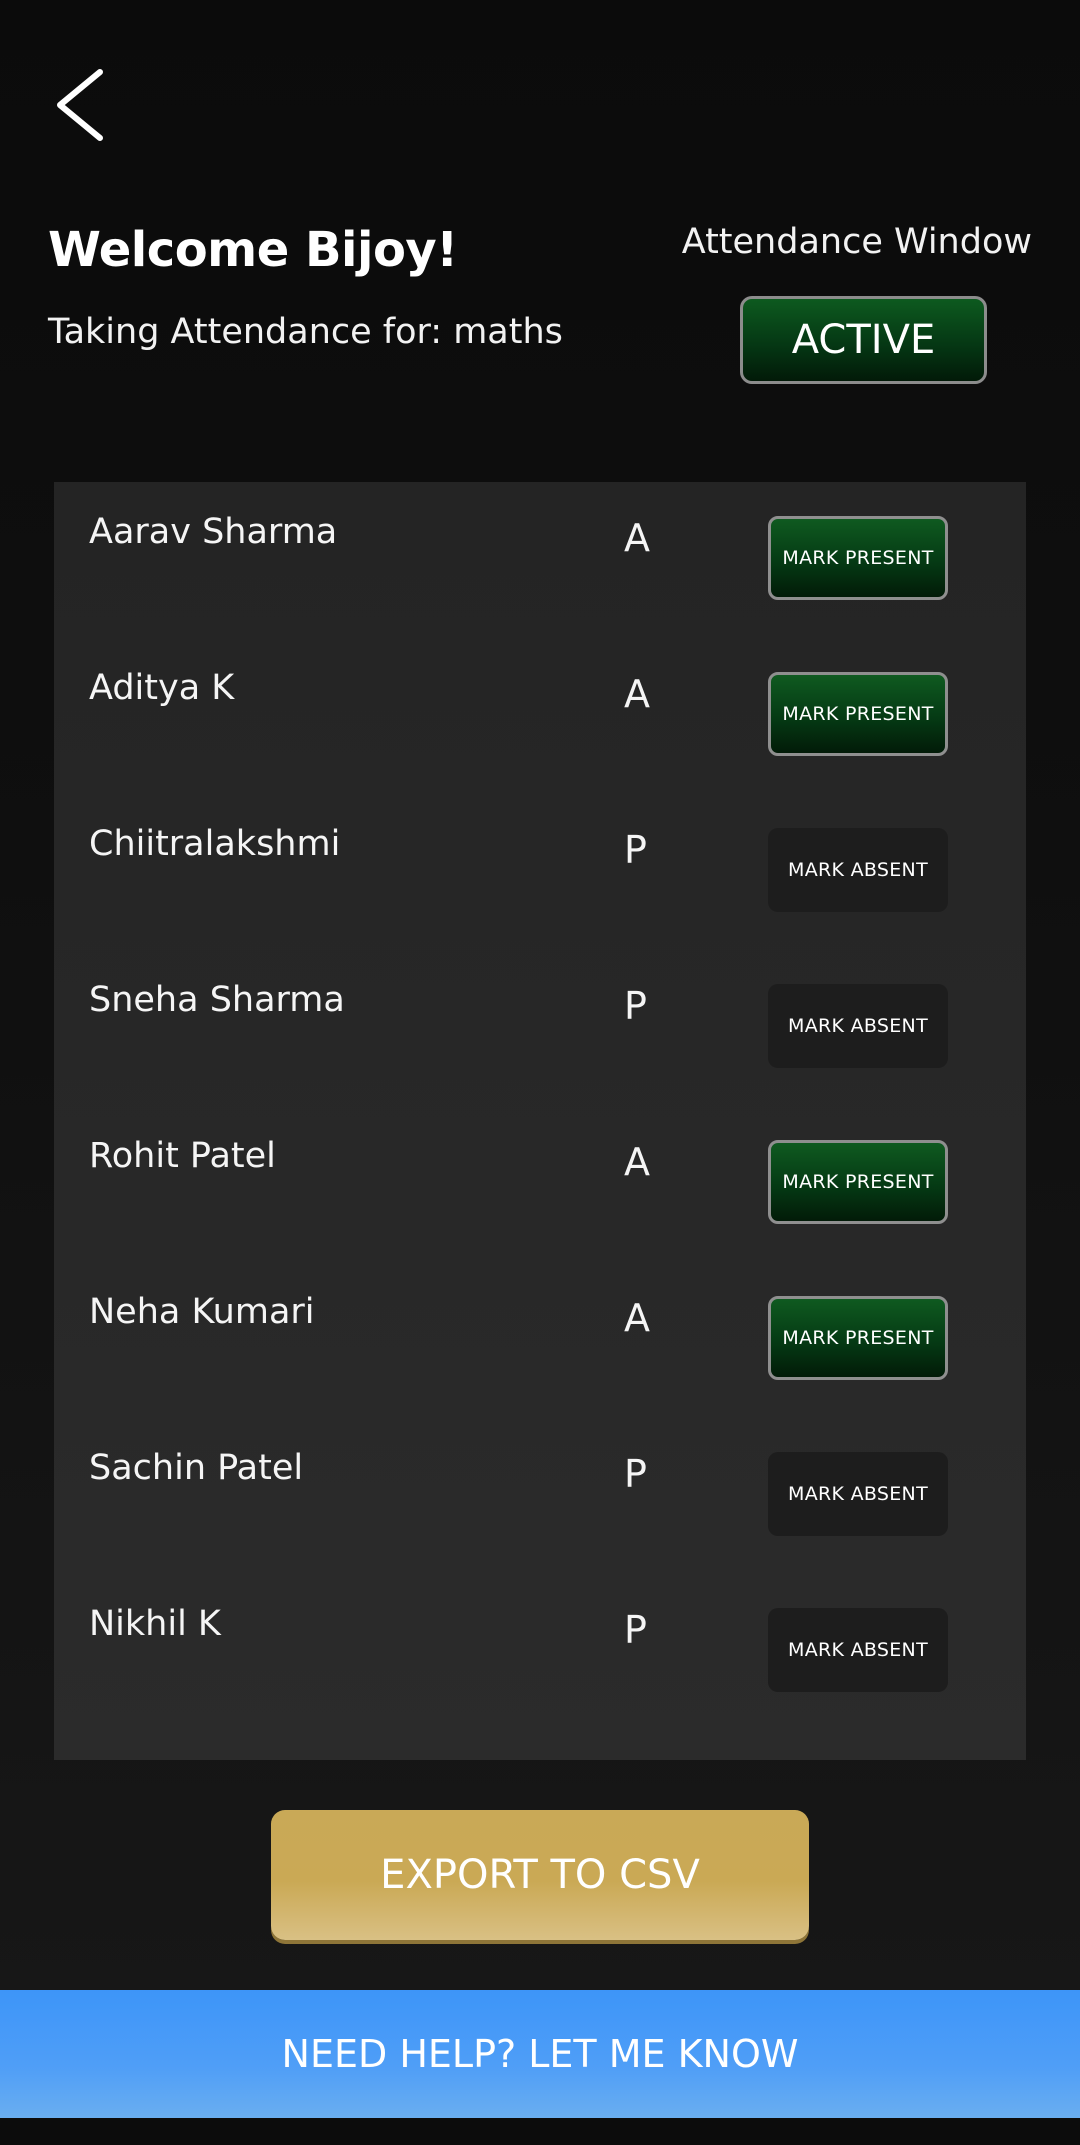 The width and height of the screenshot is (1080, 2145). What do you see at coordinates (182, 1156) in the screenshot?
I see `student-name: Rohit Patel` at bounding box center [182, 1156].